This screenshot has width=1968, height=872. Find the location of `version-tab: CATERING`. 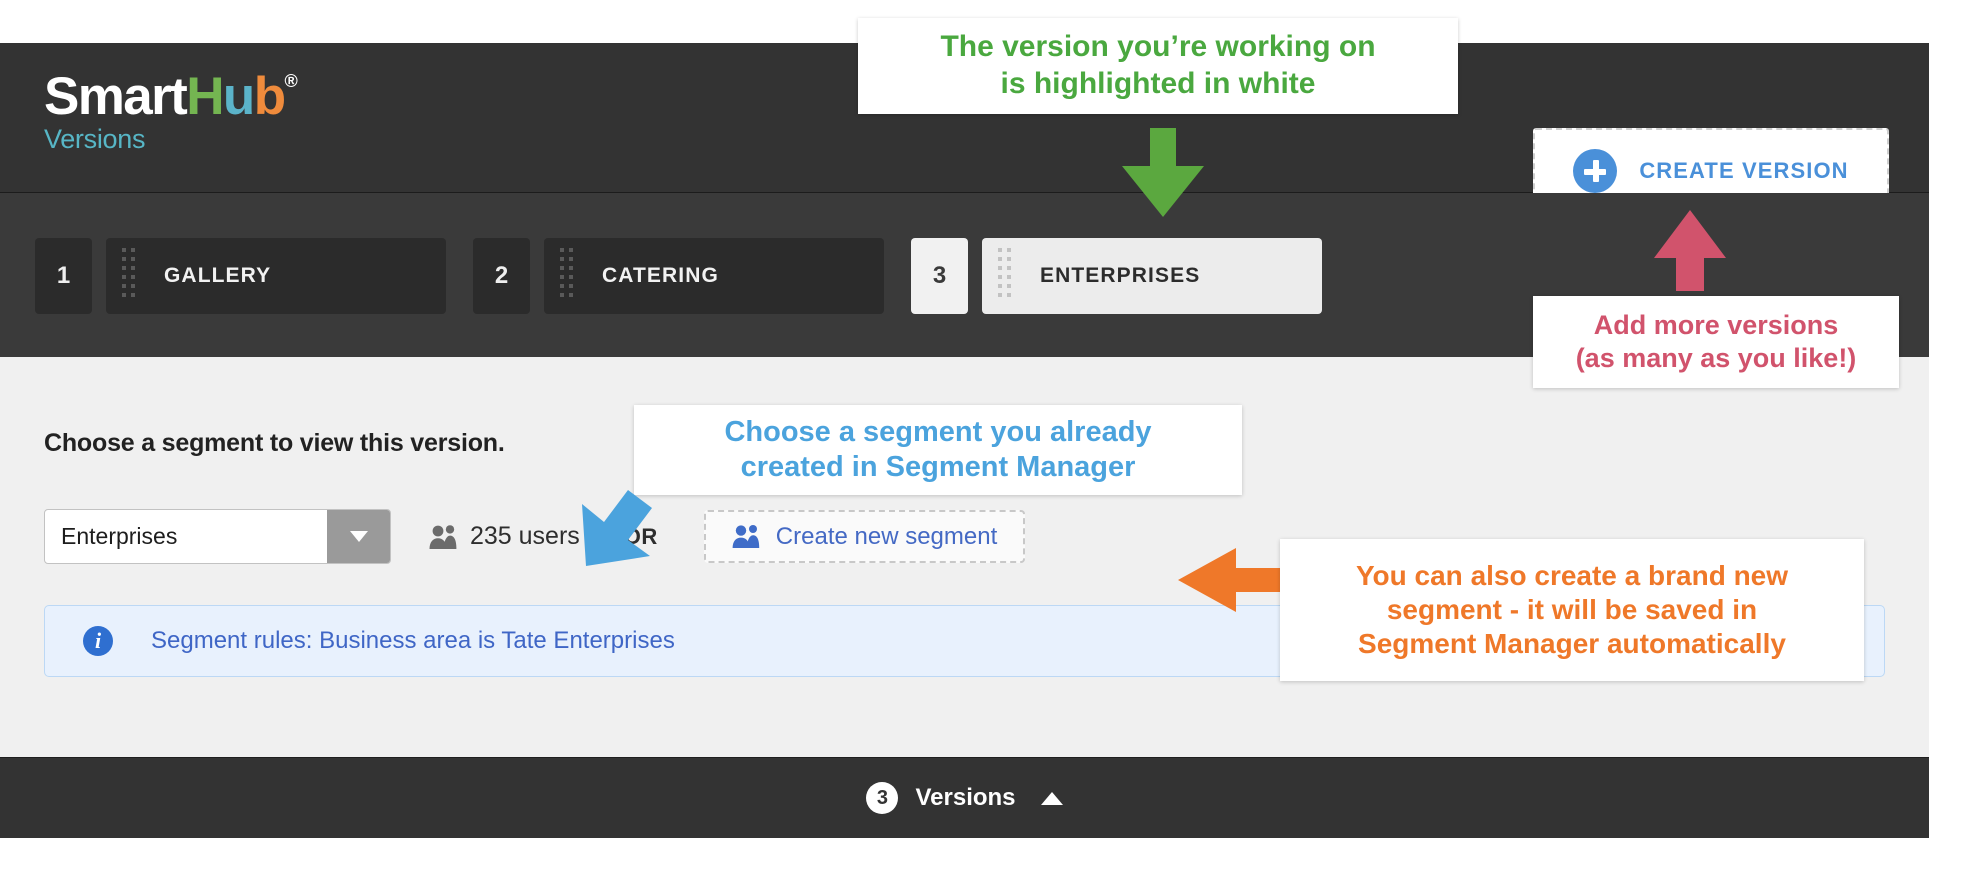

version-tab: CATERING is located at coordinates (714, 276).